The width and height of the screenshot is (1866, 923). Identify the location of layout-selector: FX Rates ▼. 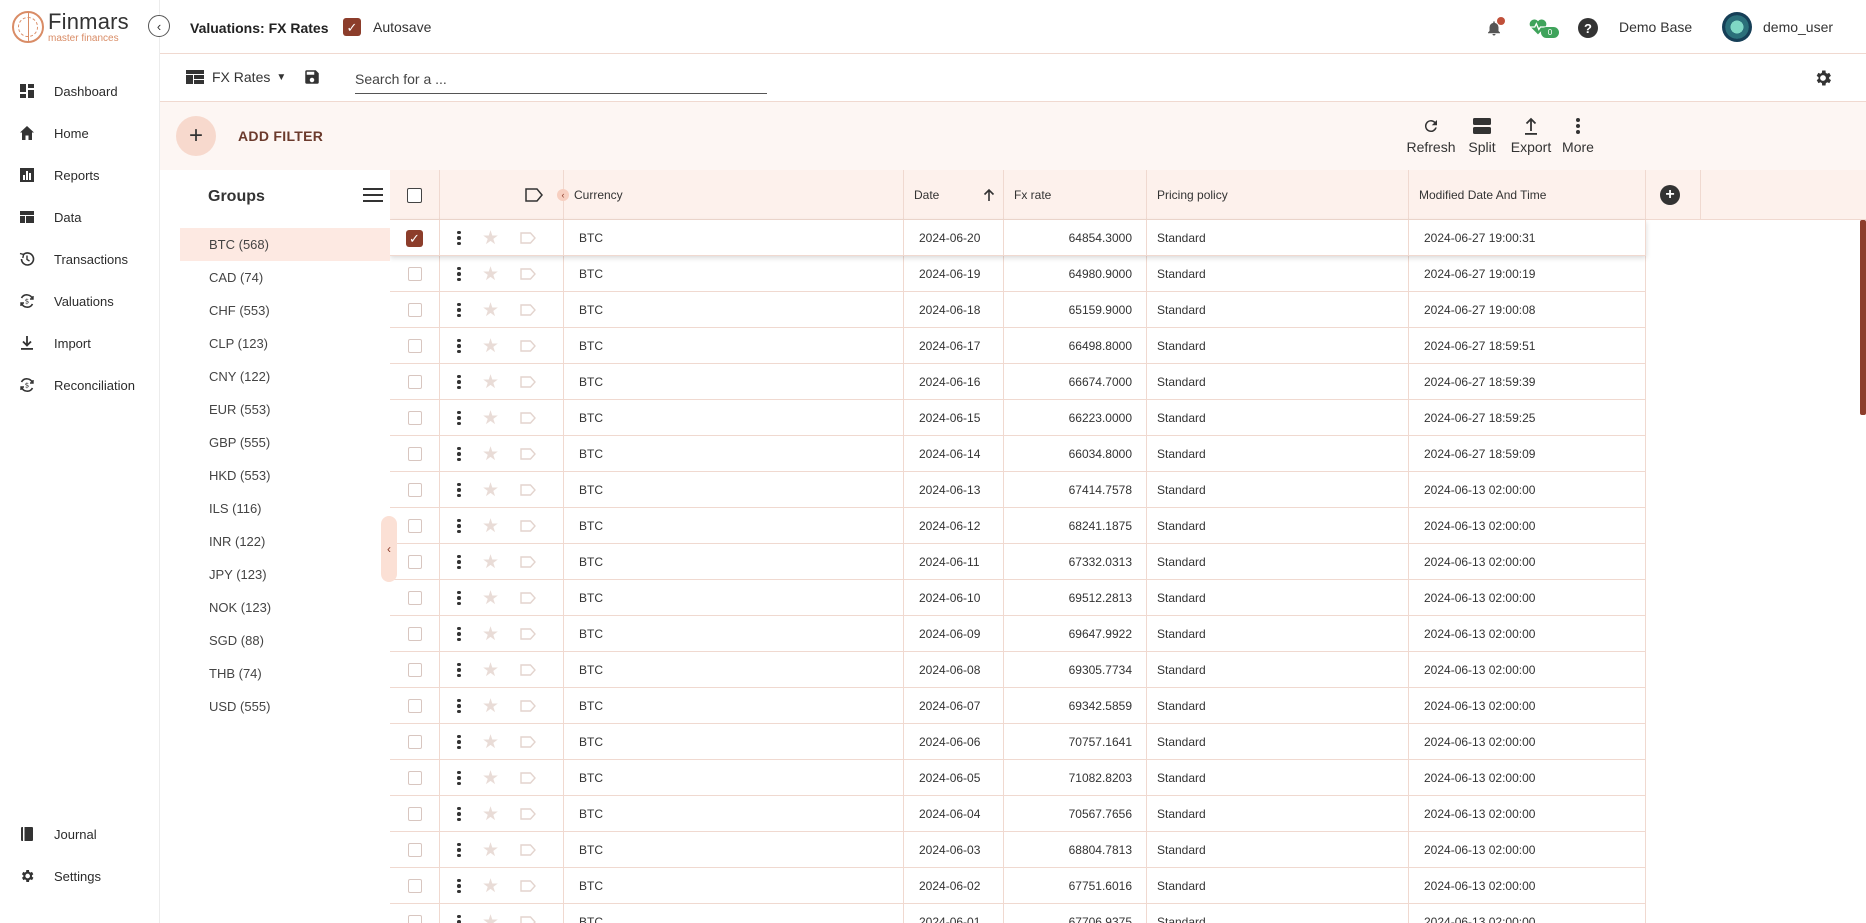
(236, 77).